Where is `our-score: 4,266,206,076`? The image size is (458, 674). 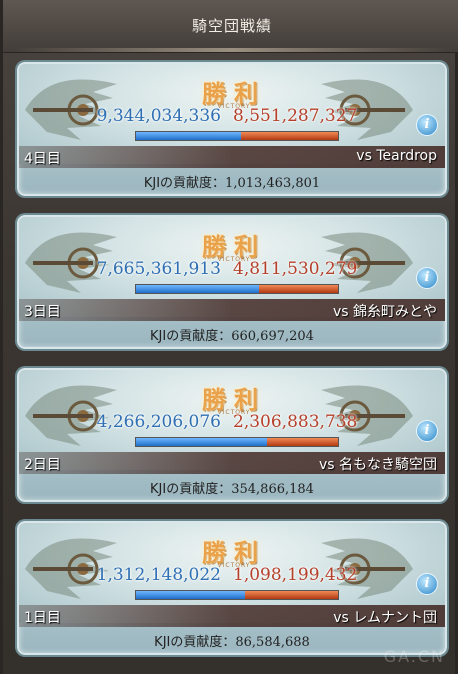 our-score: 4,266,206,076 is located at coordinates (158, 422).